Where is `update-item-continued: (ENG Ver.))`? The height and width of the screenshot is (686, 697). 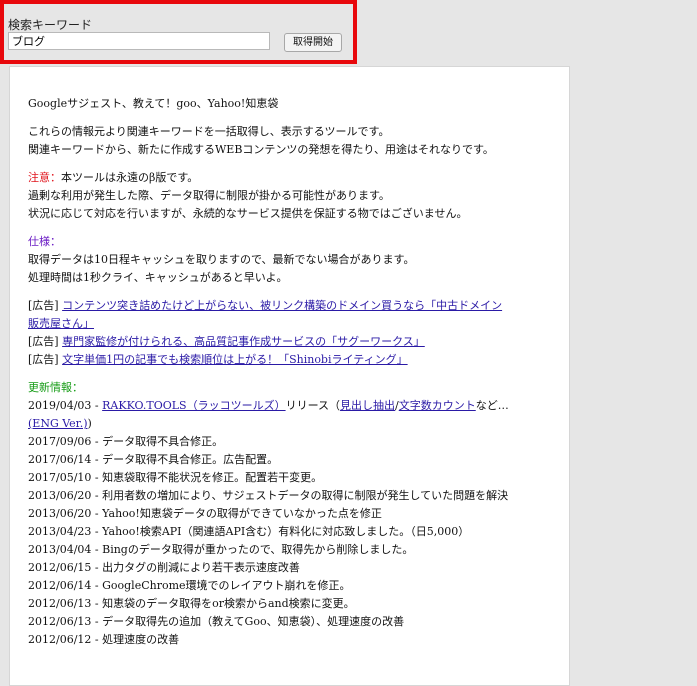 update-item-continued: (ENG Ver.)) is located at coordinates (289, 424).